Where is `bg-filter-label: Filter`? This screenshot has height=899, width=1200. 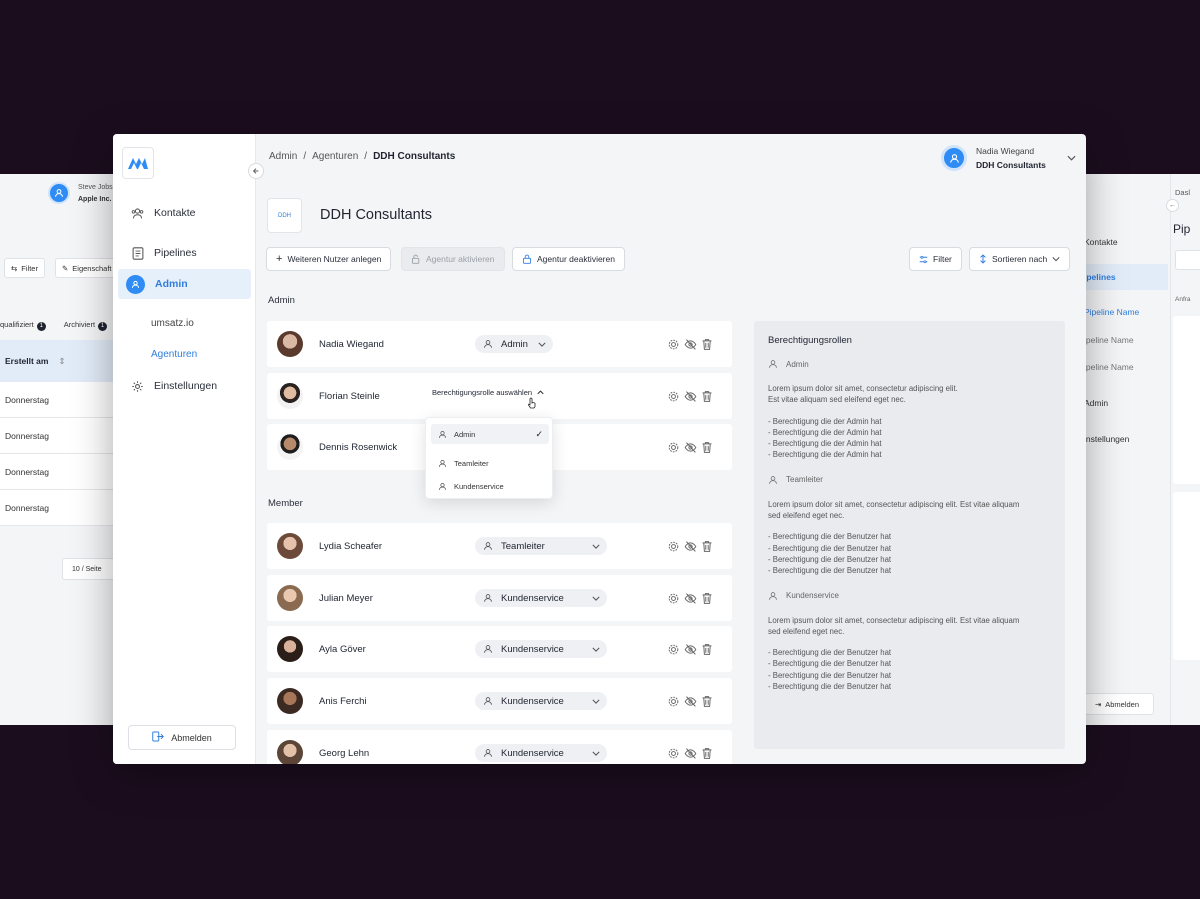 bg-filter-label: Filter is located at coordinates (29, 268).